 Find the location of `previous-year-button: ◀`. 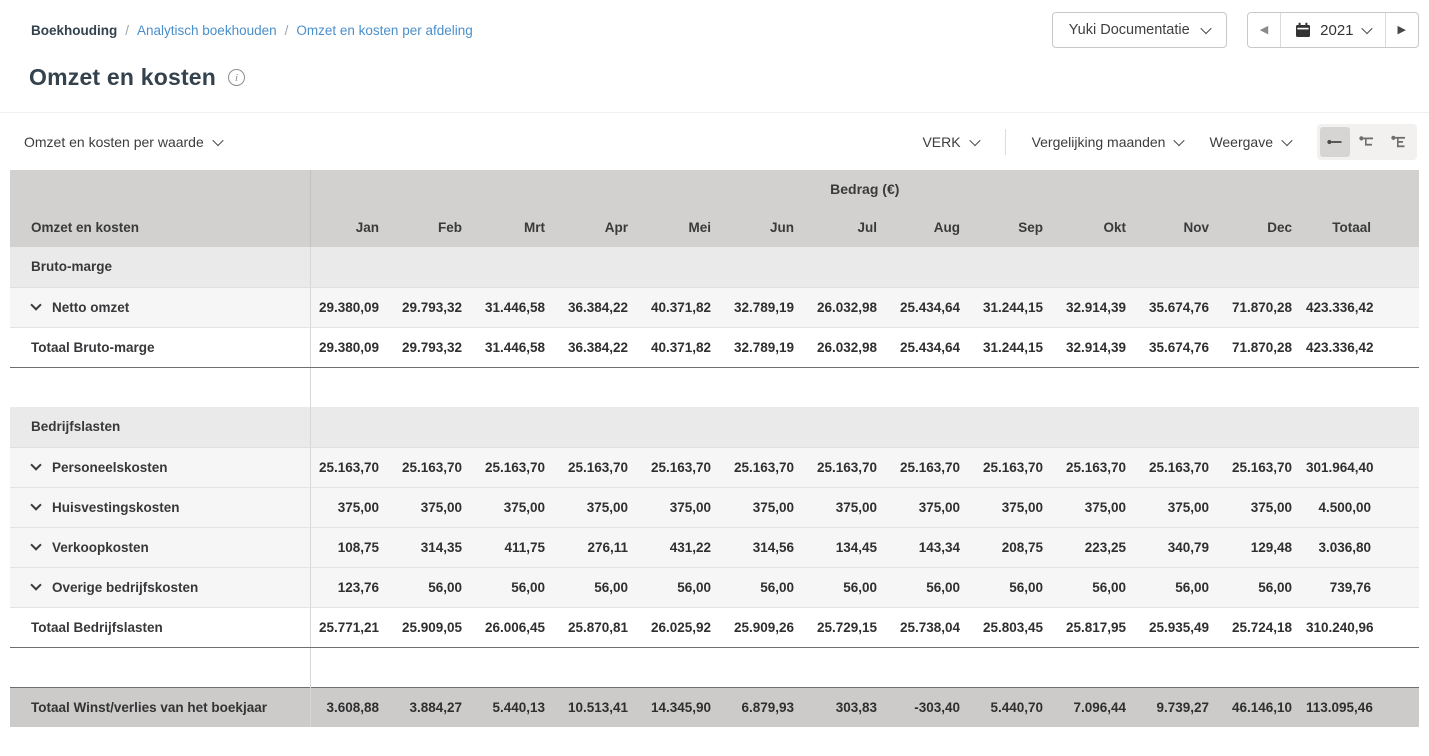

previous-year-button: ◀ is located at coordinates (1264, 30).